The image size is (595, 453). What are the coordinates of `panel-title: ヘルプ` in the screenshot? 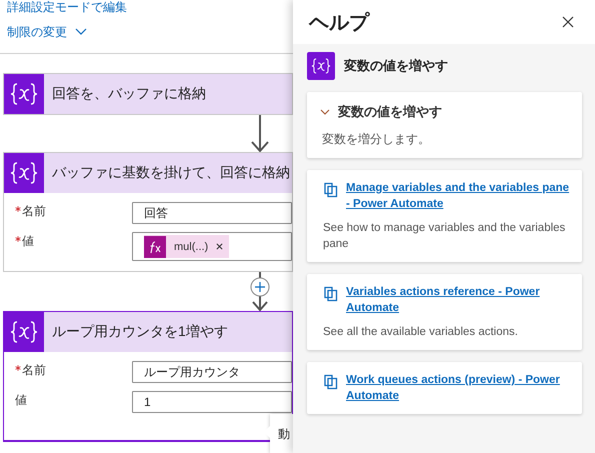 It's located at (339, 23).